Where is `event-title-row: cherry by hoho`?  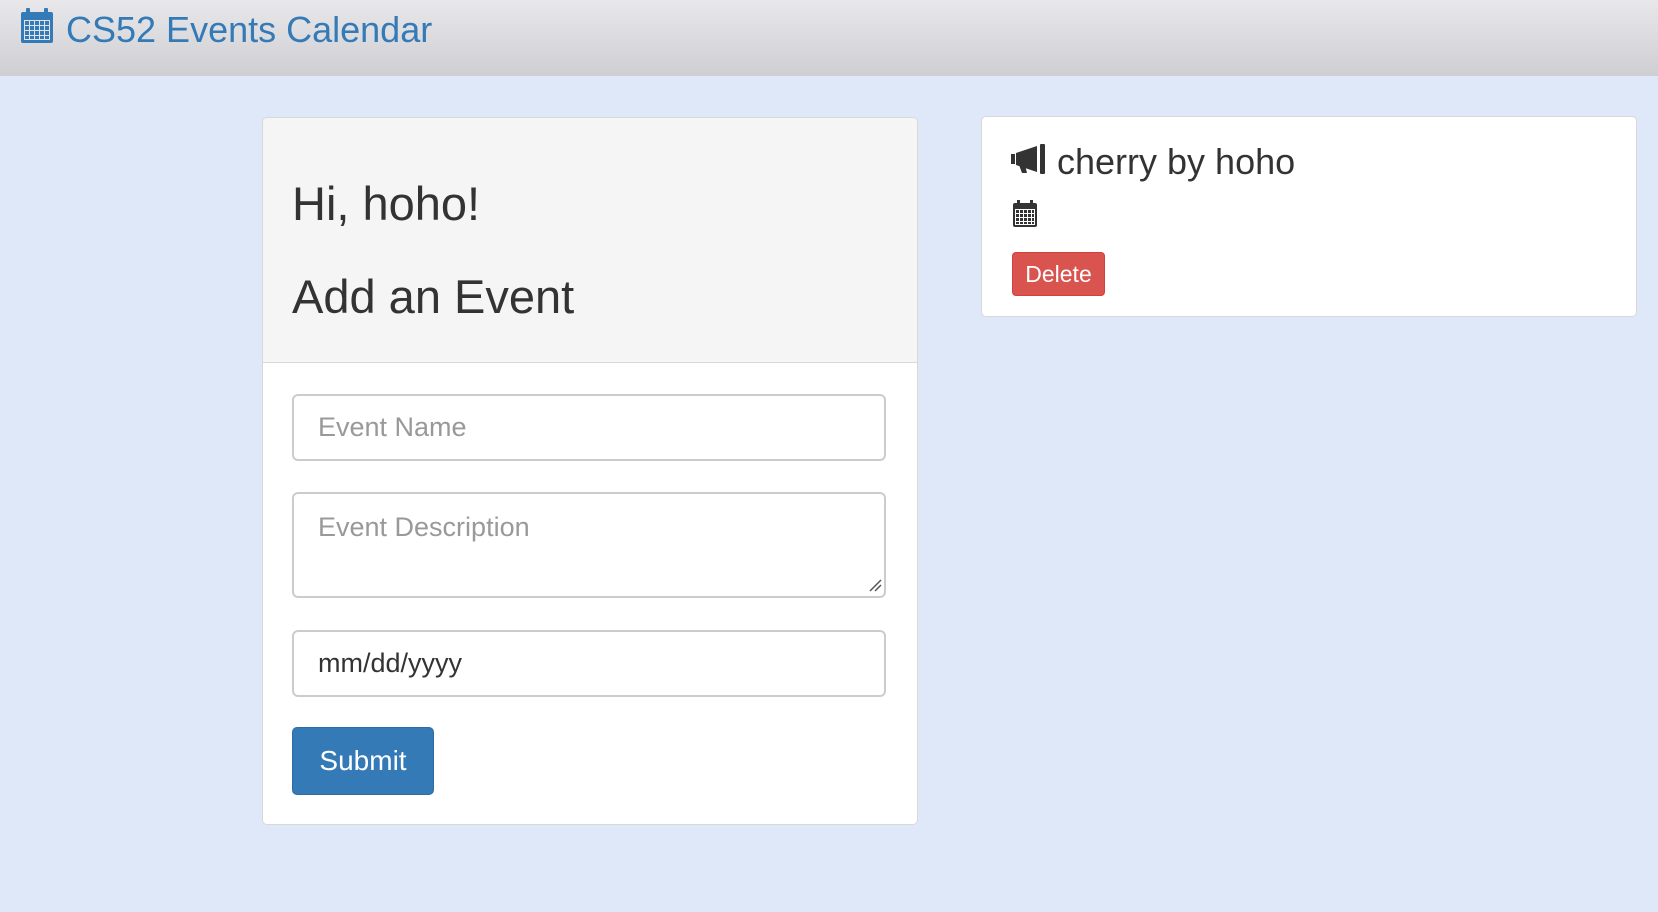 event-title-row: cherry by hoho is located at coordinates (1152, 162).